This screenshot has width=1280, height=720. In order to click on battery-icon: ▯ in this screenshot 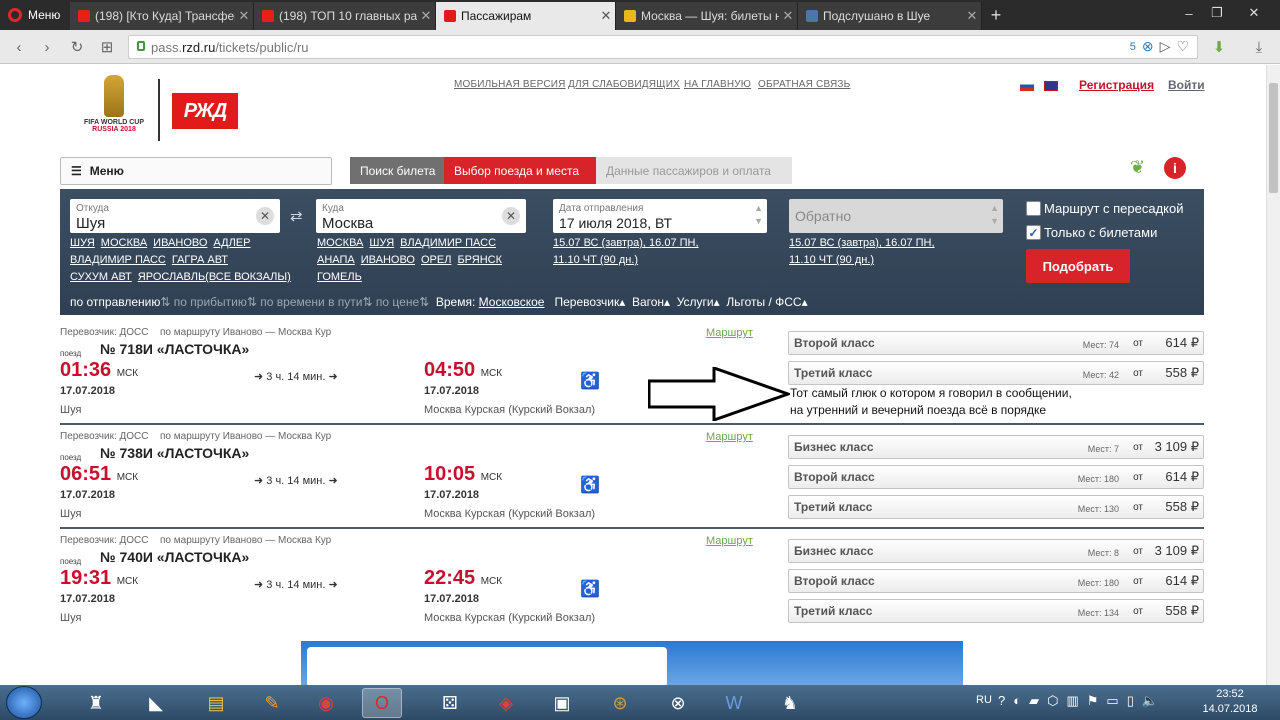, I will do `click(1130, 701)`.